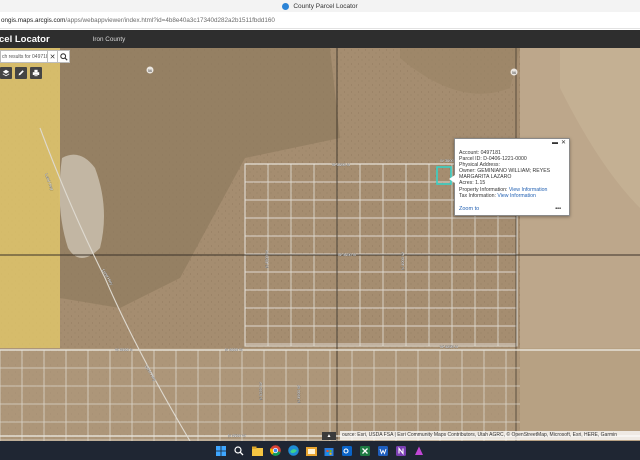 The width and height of the screenshot is (640, 460). Describe the element at coordinates (347, 450) in the screenshot. I see `outlook-icon` at that location.